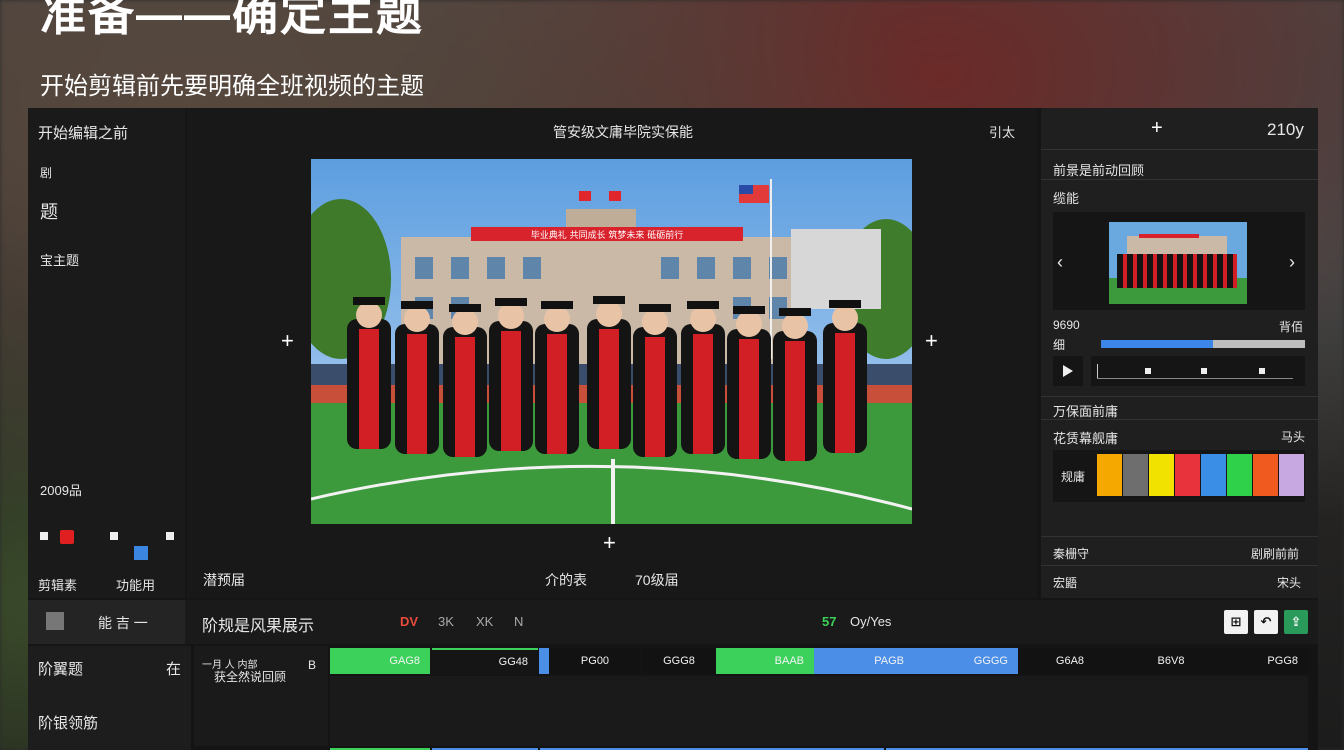 The height and width of the screenshot is (750, 1344). Describe the element at coordinates (1059, 345) in the screenshot. I see `slider-label: 细` at that location.